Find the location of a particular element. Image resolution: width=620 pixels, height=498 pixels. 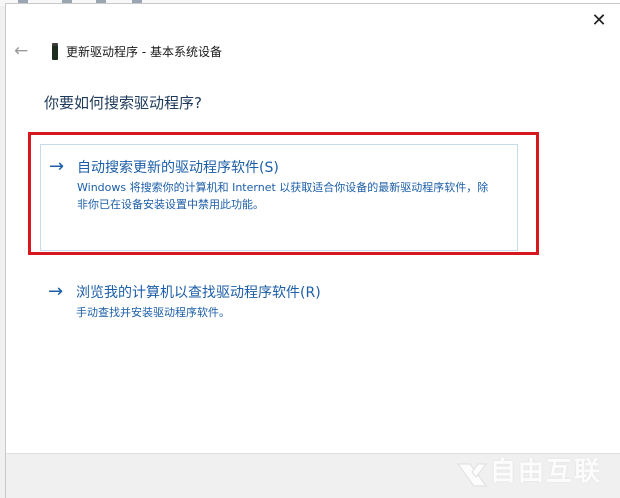

browse-computer-option: → 浏览我的计算机以查找驱动程序软件(R) 手动查找并安装驱动程序软件。 is located at coordinates (278, 294).